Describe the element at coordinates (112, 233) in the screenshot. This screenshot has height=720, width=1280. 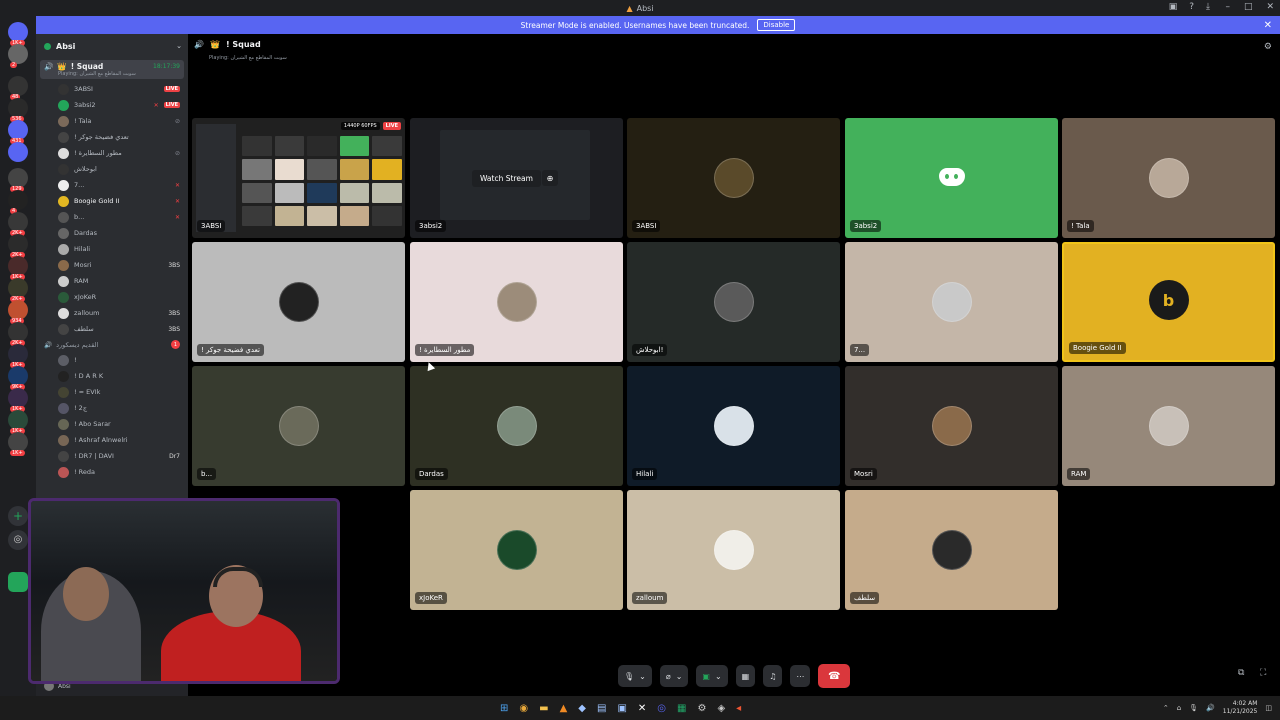
I see `voice-user: Dardas` at that location.